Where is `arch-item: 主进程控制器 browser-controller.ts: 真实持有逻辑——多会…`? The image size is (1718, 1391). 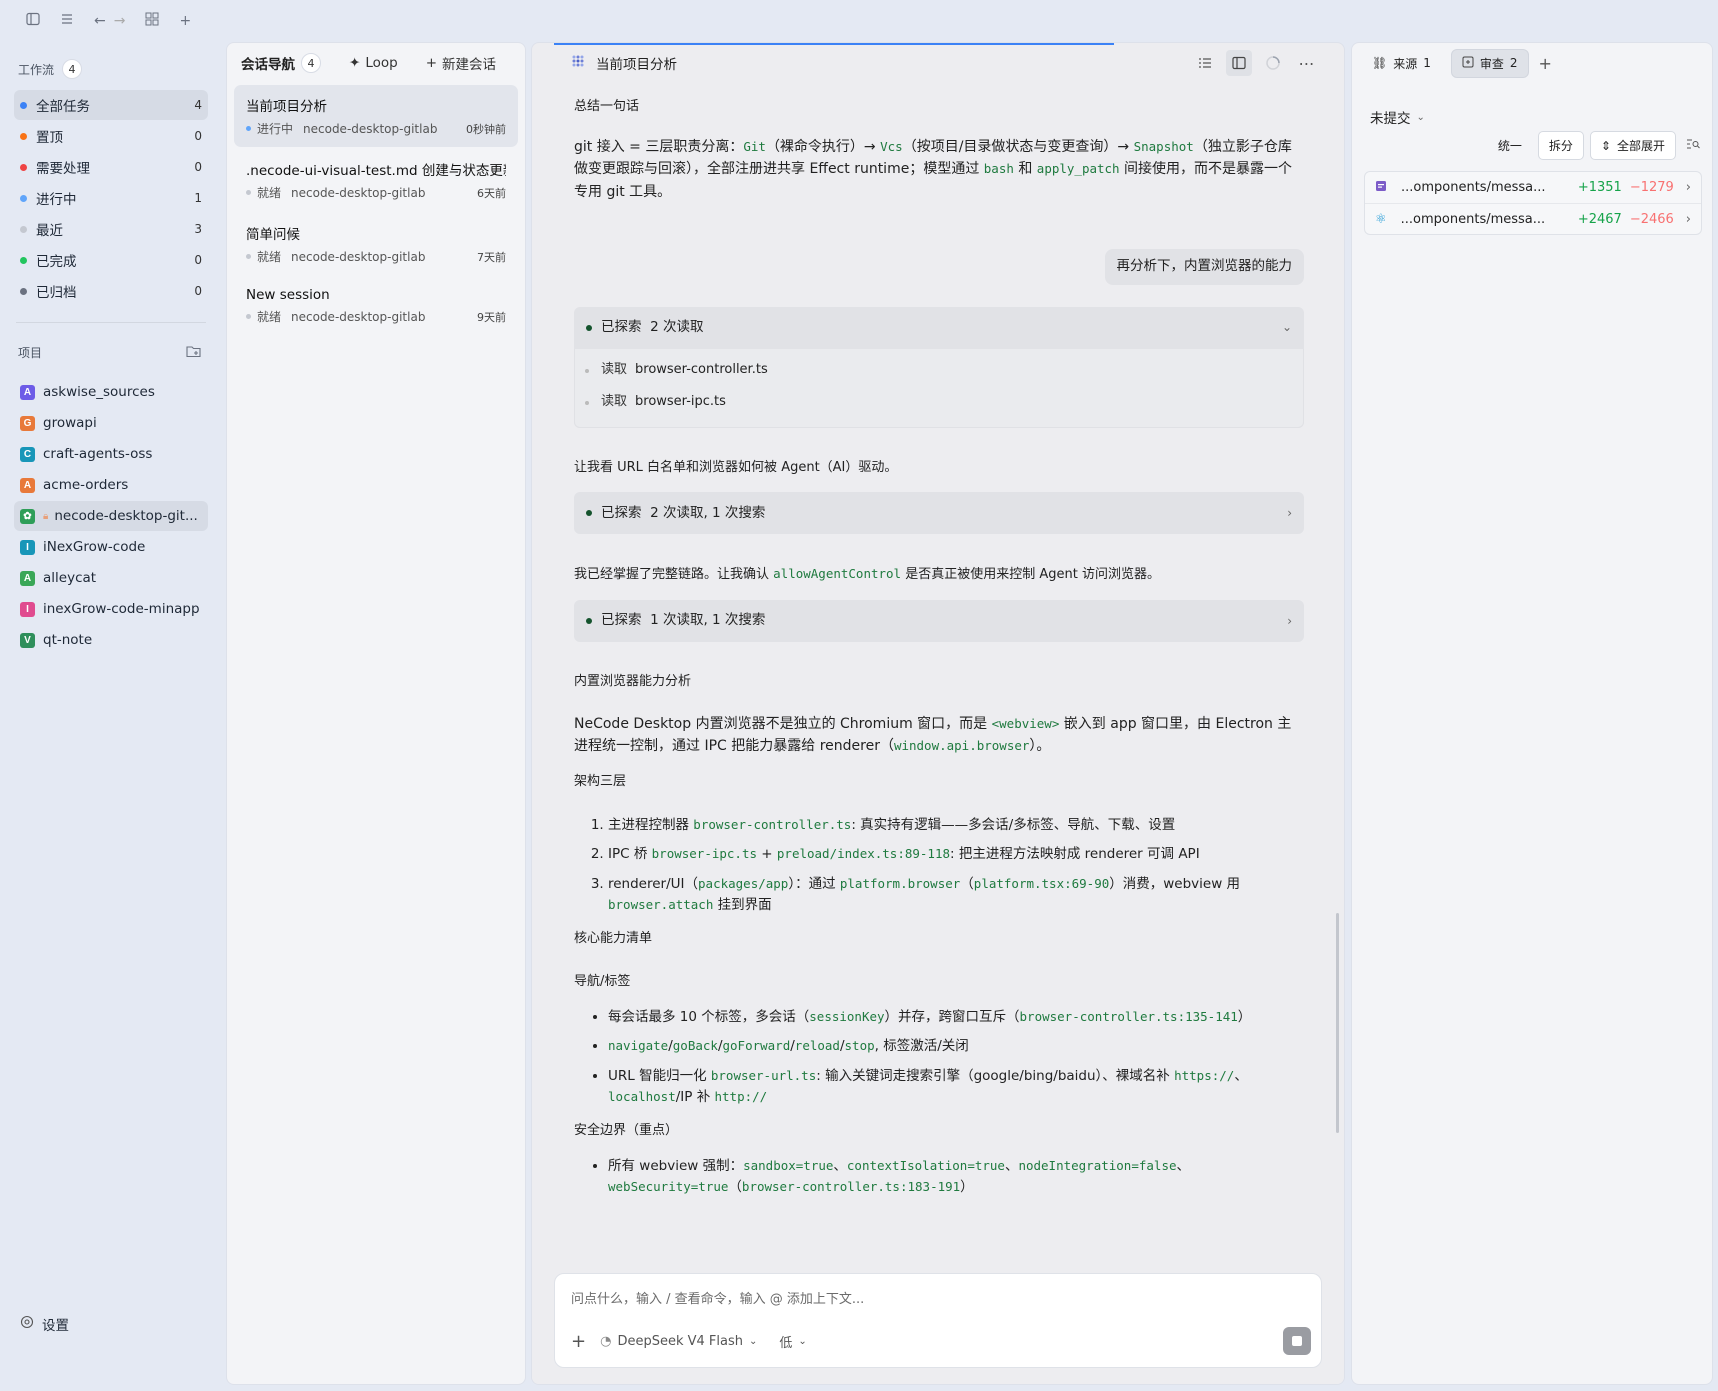 arch-item: 主进程控制器 browser-controller.ts: 真实持有逻辑——多会… is located at coordinates (956, 826).